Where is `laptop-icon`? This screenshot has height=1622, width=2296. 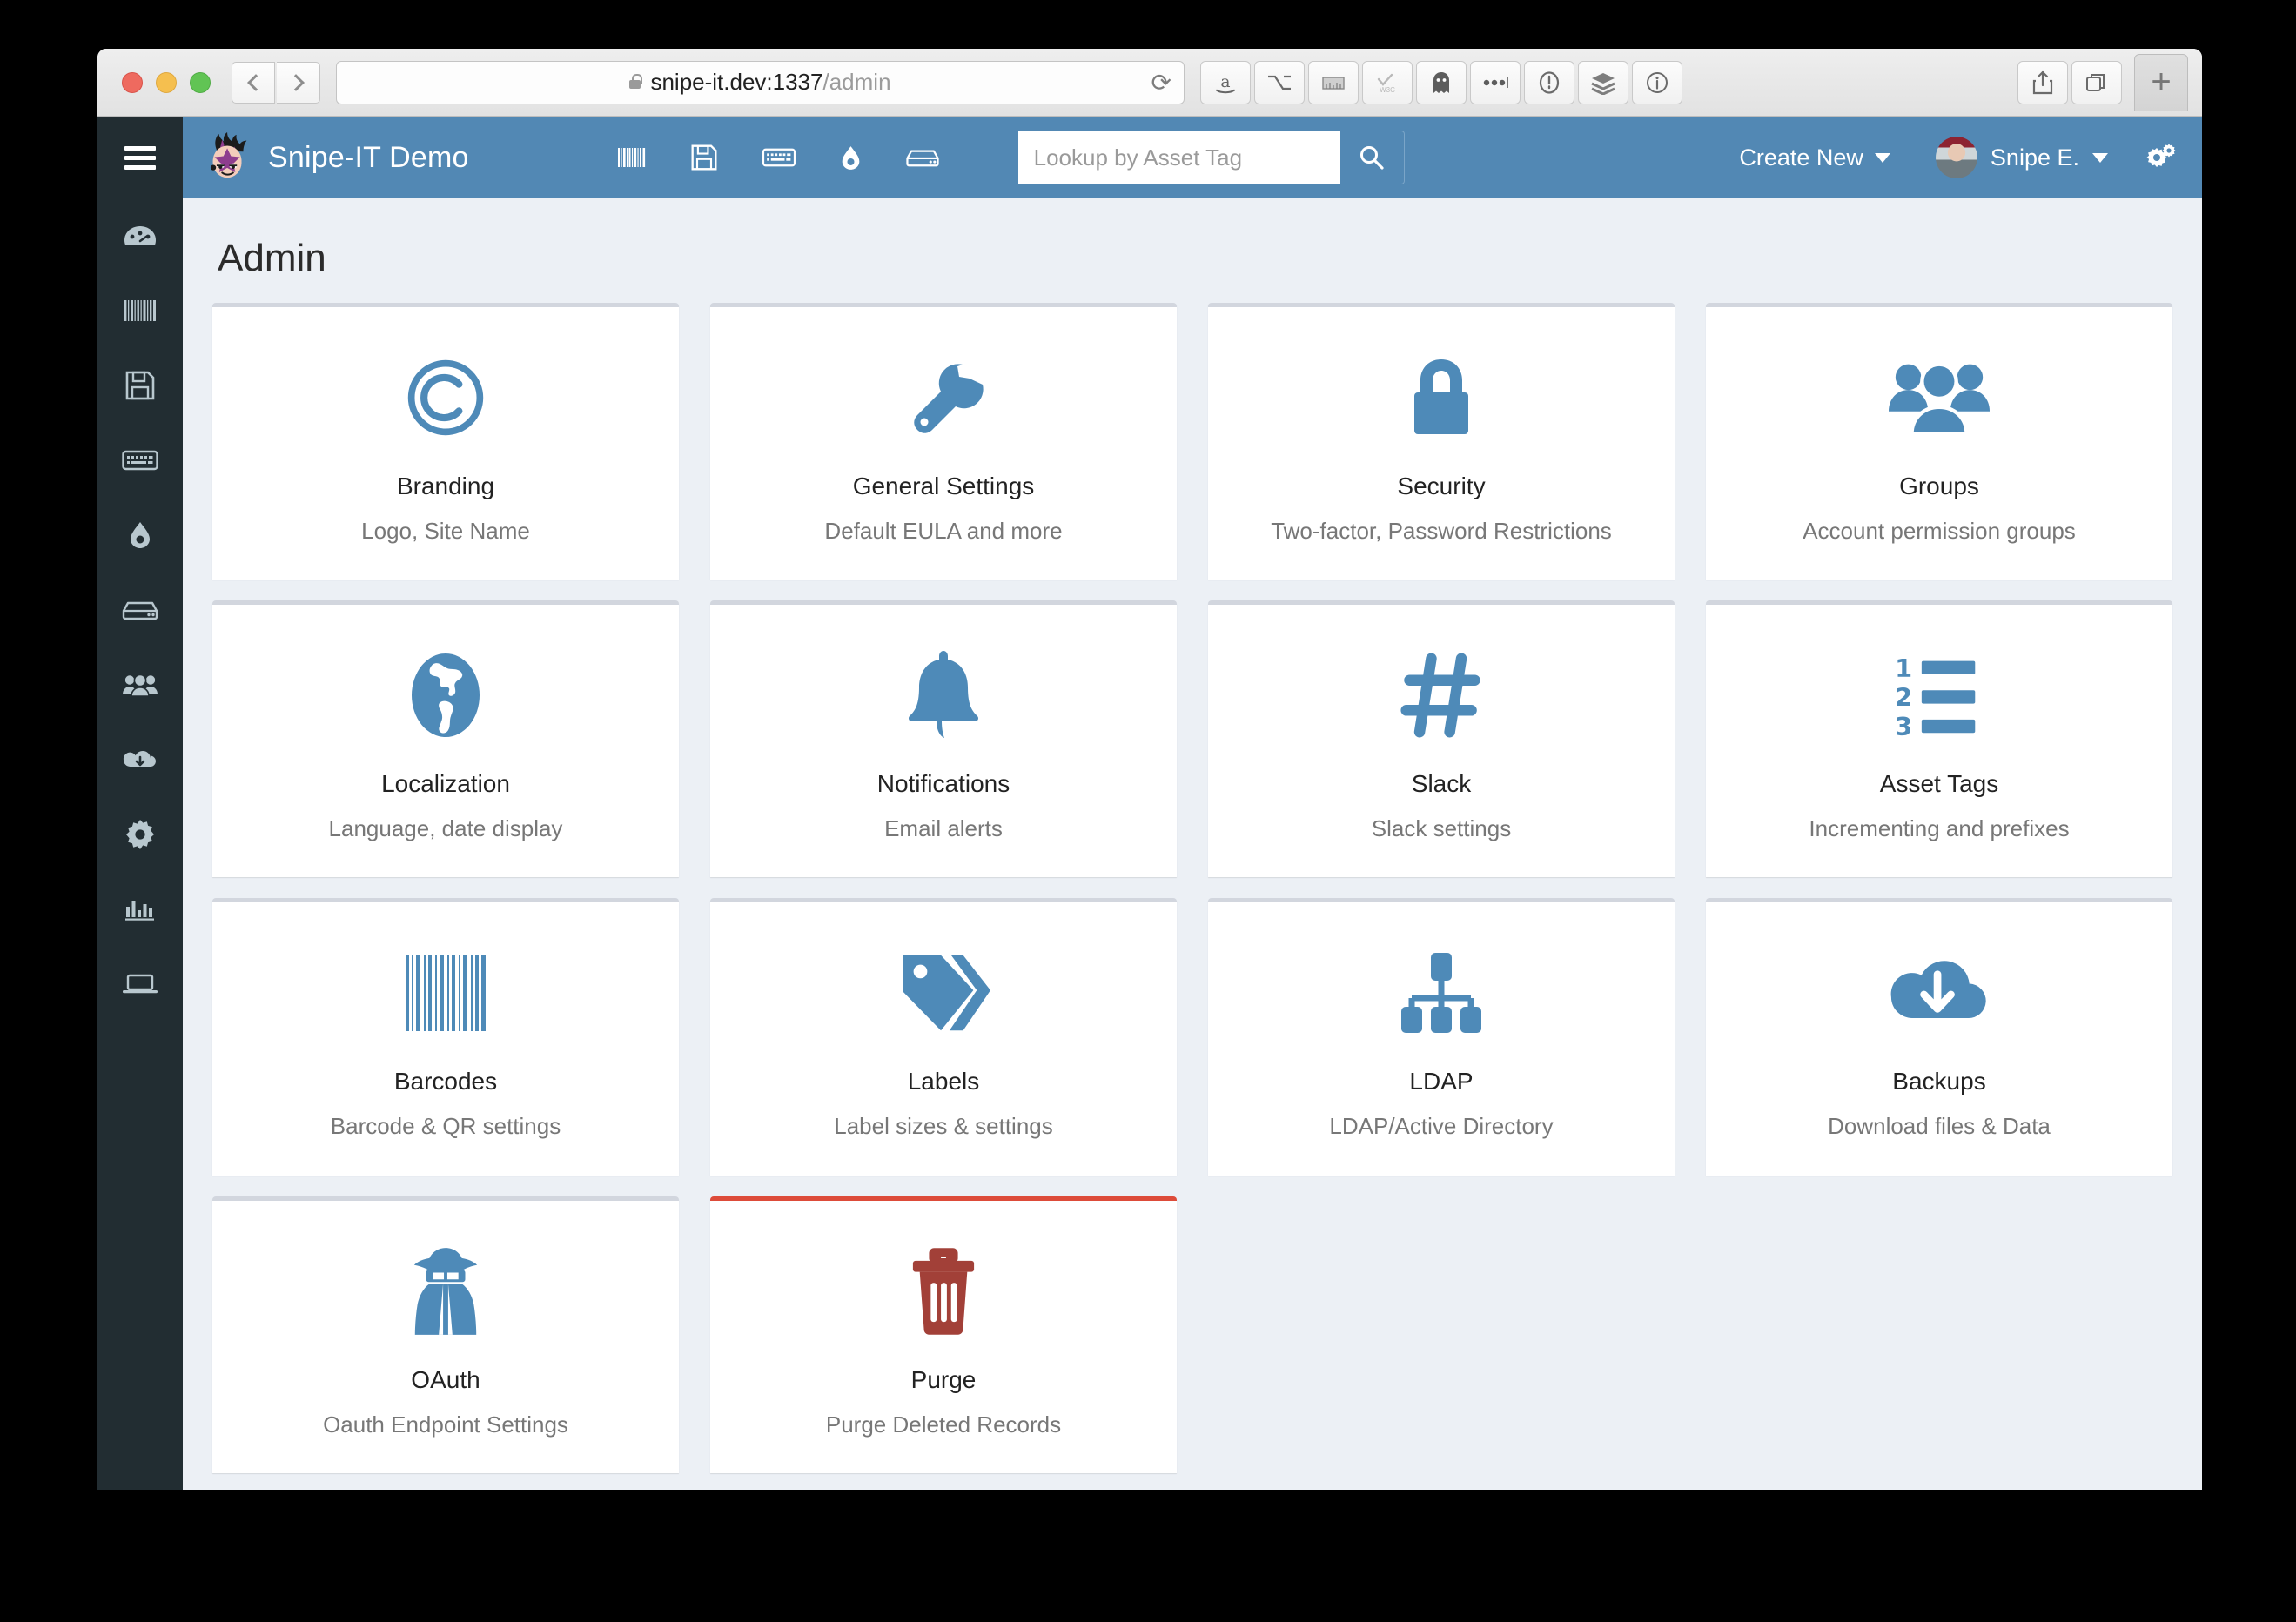 laptop-icon is located at coordinates (140, 984).